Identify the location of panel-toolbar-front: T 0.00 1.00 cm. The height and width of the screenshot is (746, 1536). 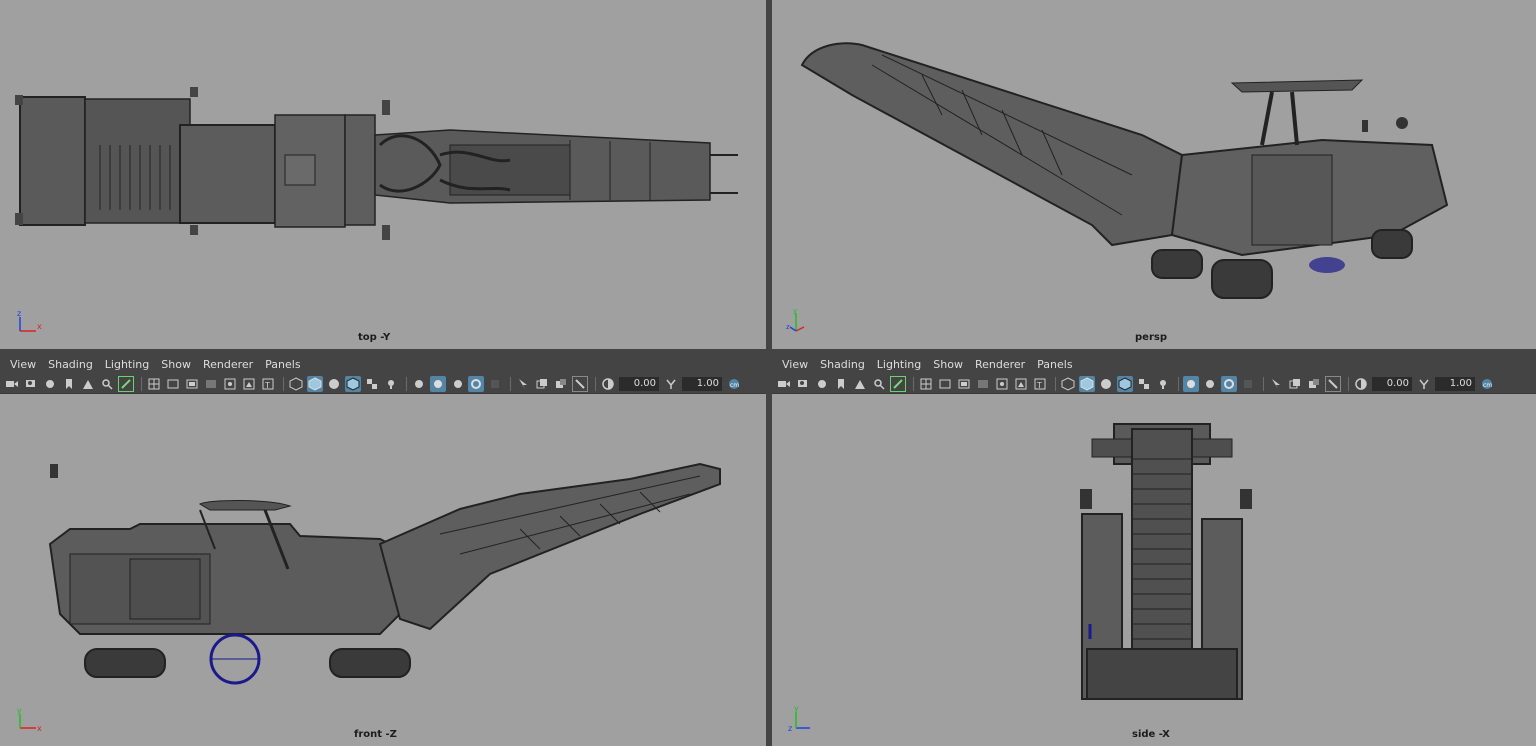
(383, 384).